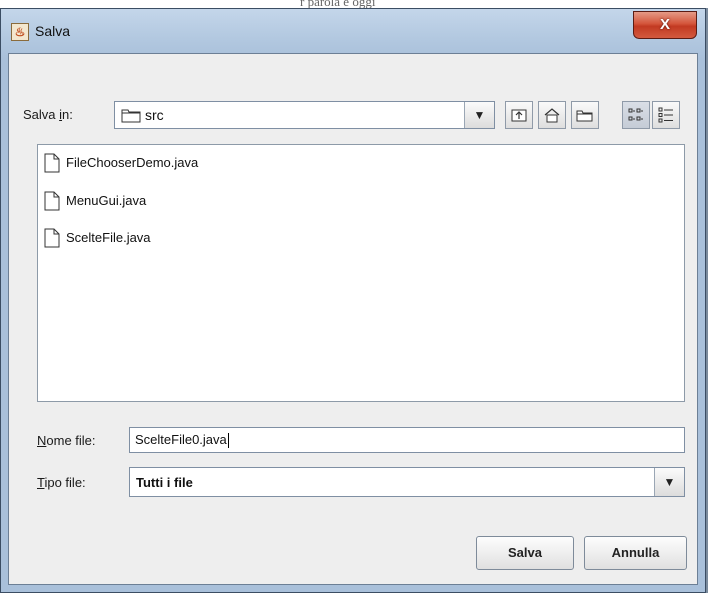  What do you see at coordinates (525, 553) in the screenshot?
I see `save-button: Salva` at bounding box center [525, 553].